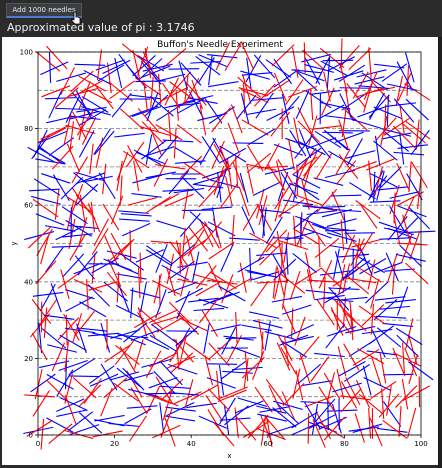 The width and height of the screenshot is (442, 468). I want to click on y-axis-label: y, so click(14, 243).